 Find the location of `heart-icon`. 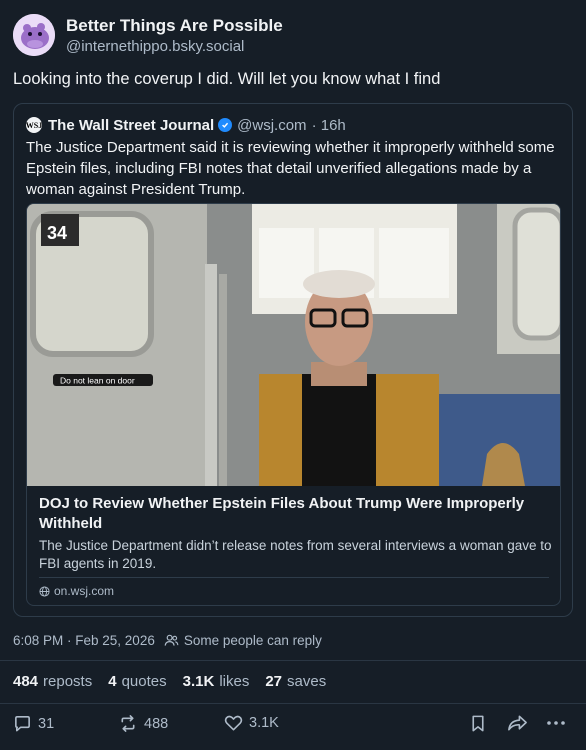

heart-icon is located at coordinates (233, 723).